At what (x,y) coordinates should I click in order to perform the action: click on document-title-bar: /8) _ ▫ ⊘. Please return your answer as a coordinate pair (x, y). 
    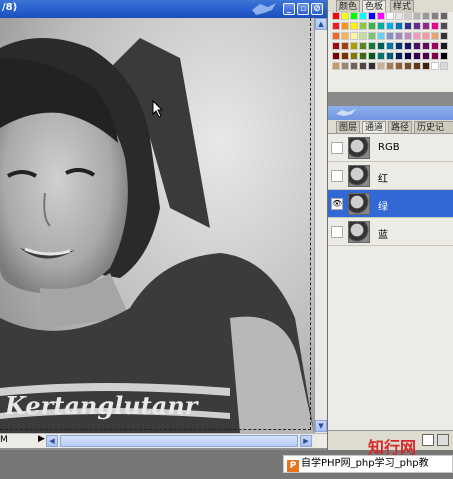
    Looking at the image, I should click on (163, 9).